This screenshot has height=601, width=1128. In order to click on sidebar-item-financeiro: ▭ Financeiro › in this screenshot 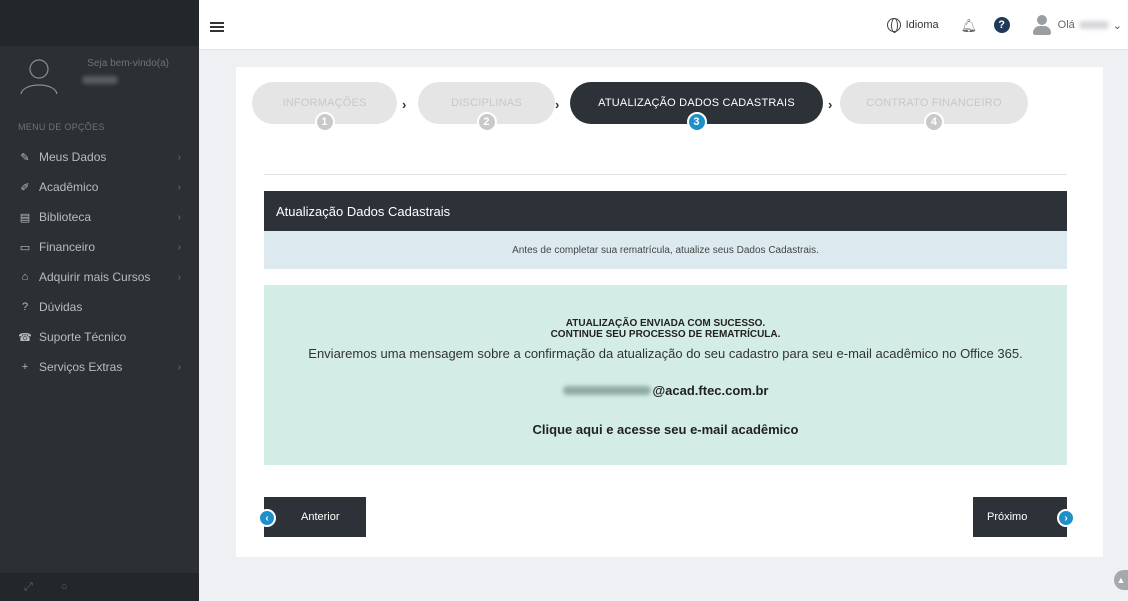, I will do `click(99, 247)`.